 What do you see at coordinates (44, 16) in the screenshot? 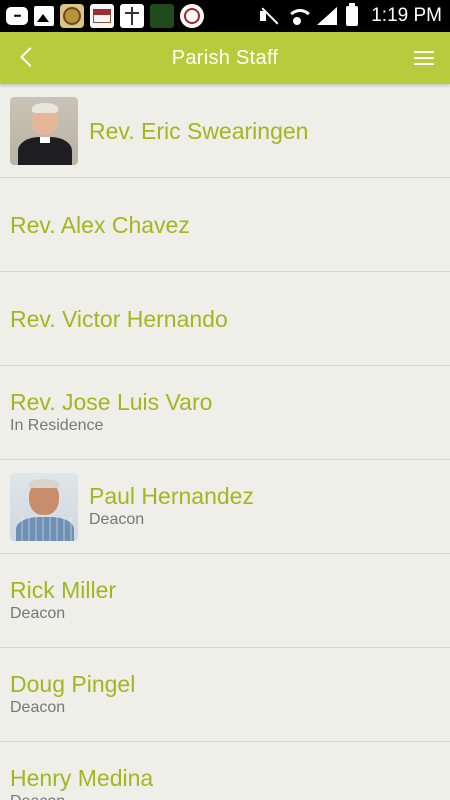
I see `gallery-icon` at bounding box center [44, 16].